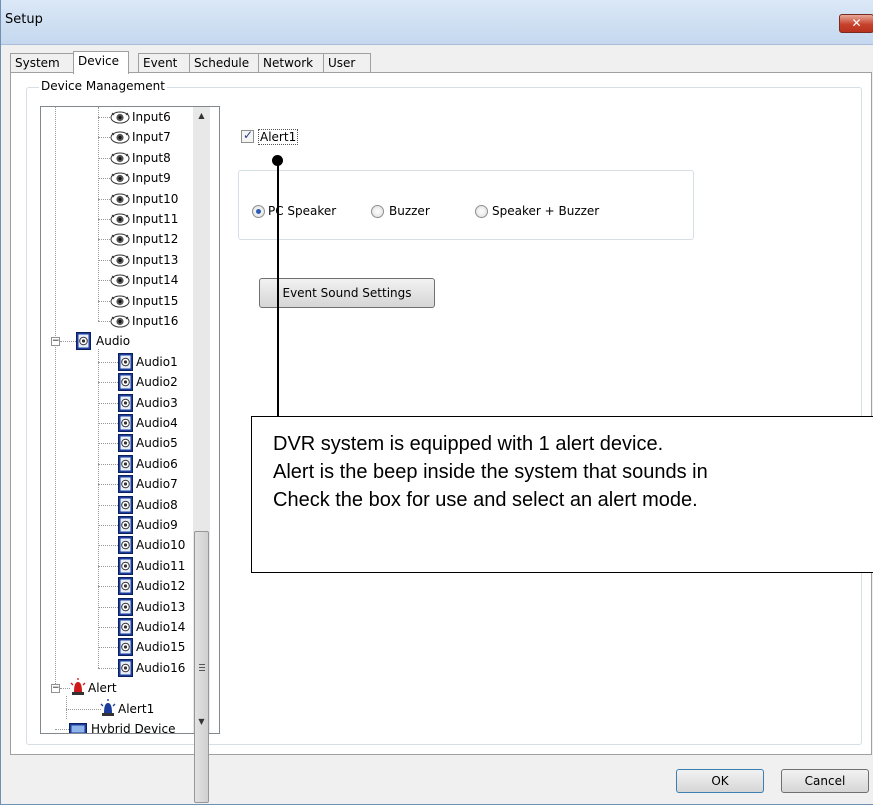 The image size is (873, 805). What do you see at coordinates (161, 647) in the screenshot?
I see `tree-item-label: Audio15` at bounding box center [161, 647].